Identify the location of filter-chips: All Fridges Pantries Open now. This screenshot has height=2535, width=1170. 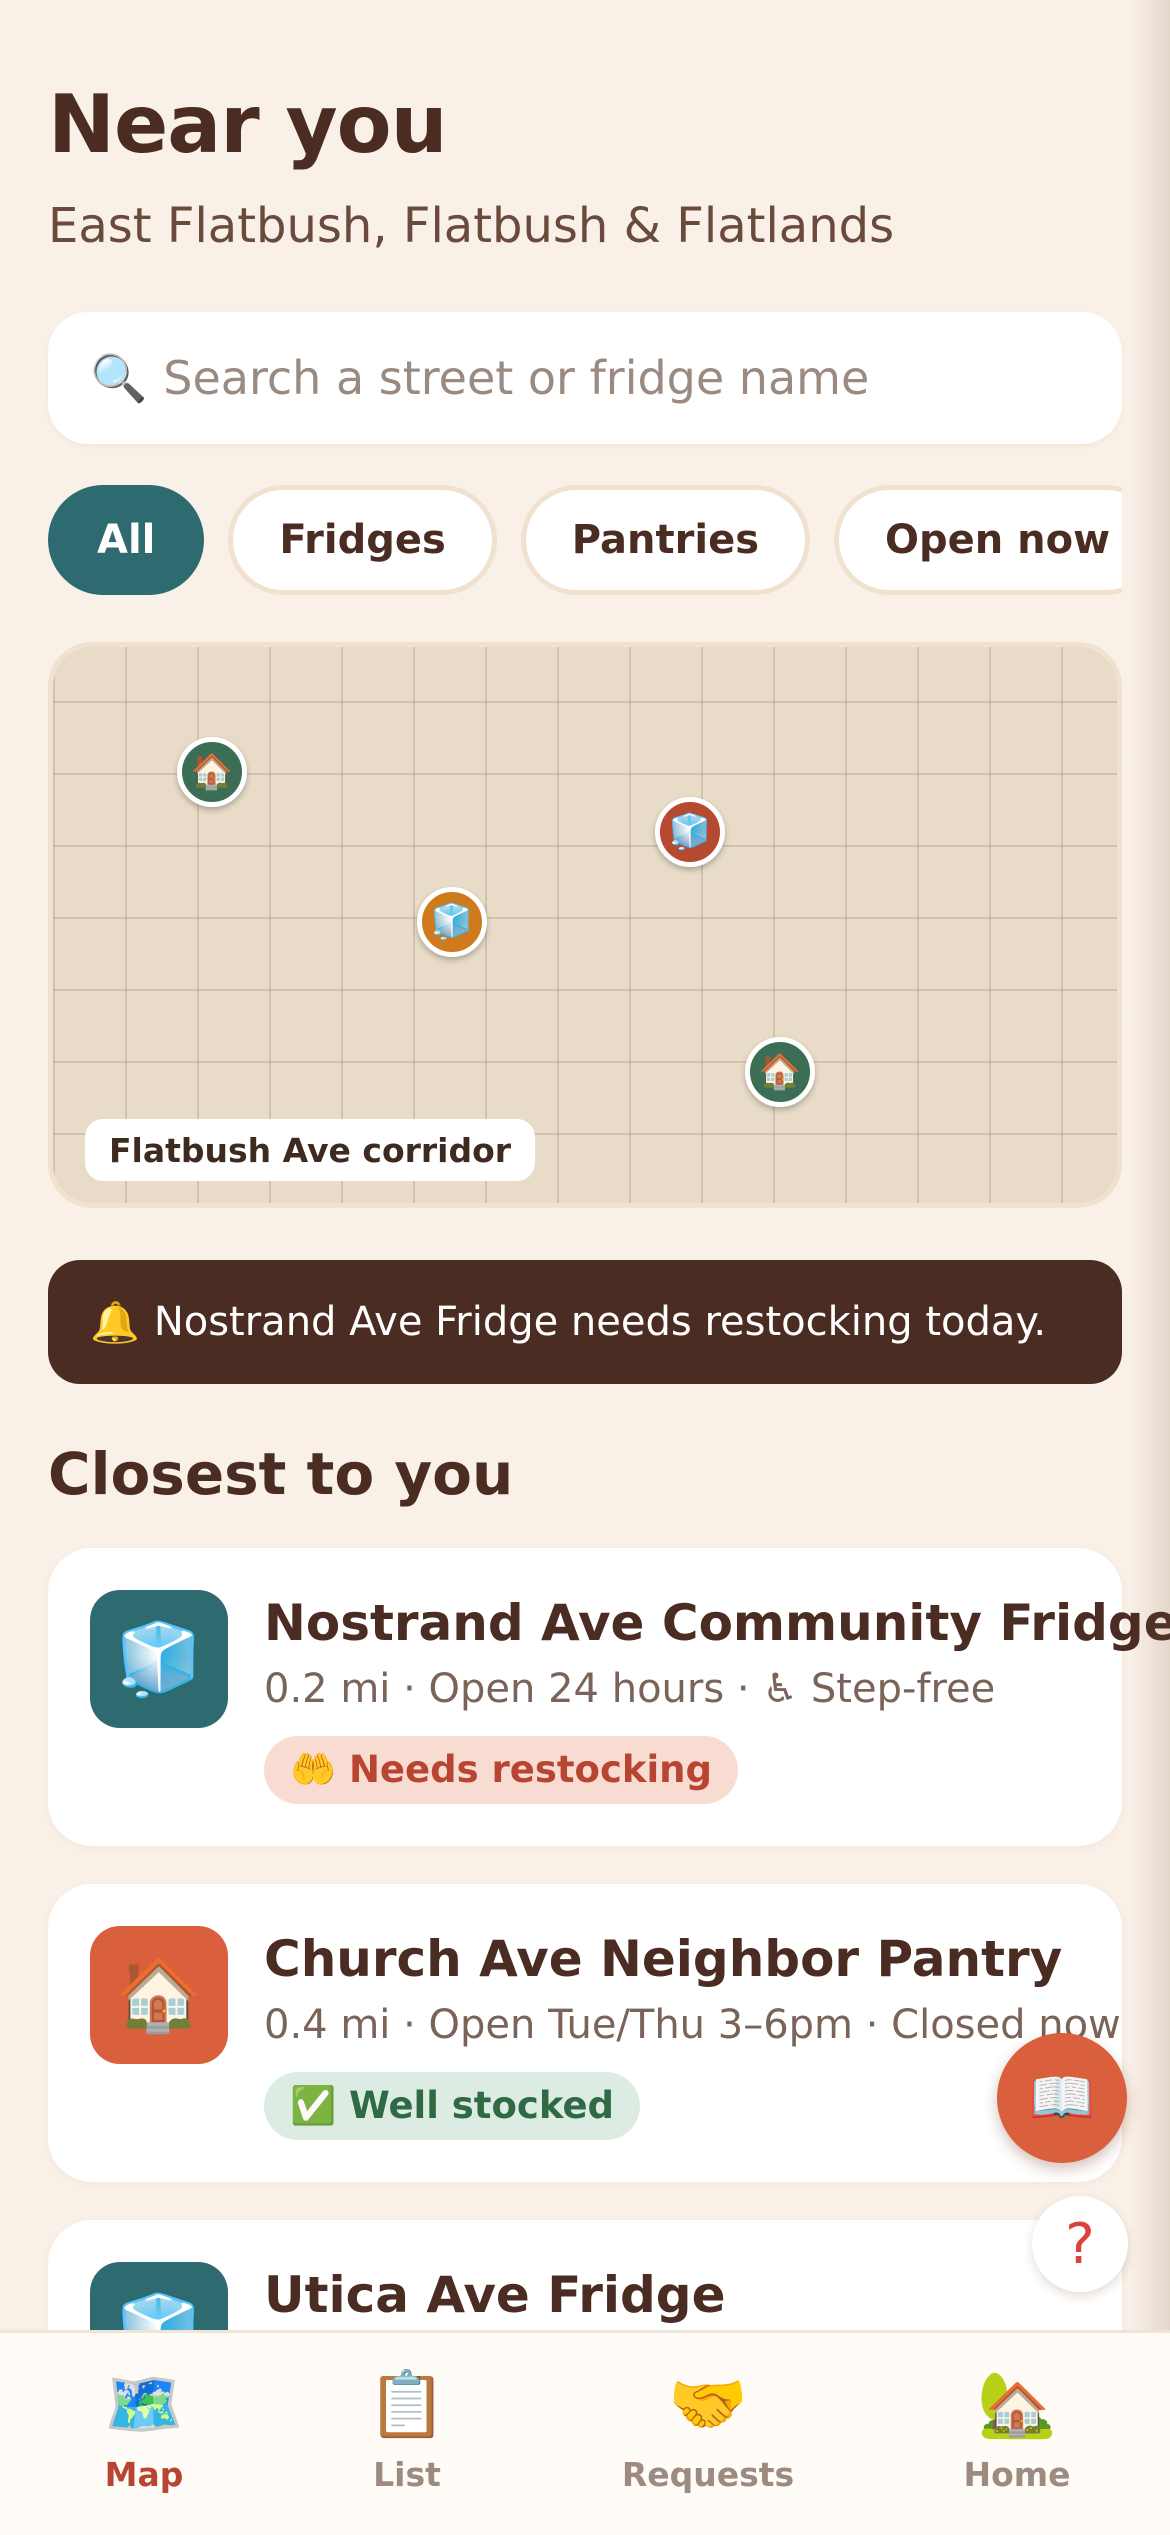
(585, 540).